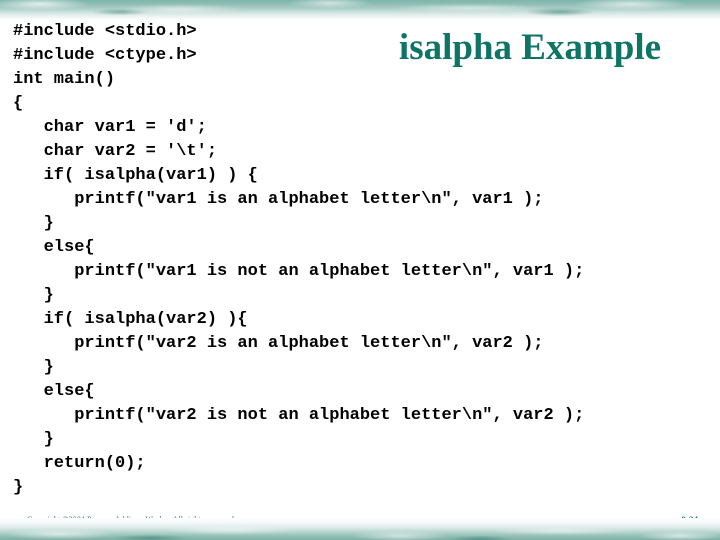 This screenshot has width=720, height=540. I want to click on code-line: #include <stdio.h>, so click(105, 31).